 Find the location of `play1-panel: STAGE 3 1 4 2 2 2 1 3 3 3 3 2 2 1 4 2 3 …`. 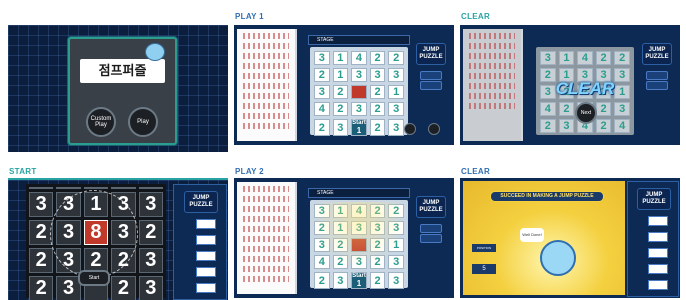

play1-panel: STAGE 3 1 4 2 2 2 1 3 3 3 3 2 2 1 4 2 3 … is located at coordinates (344, 85).